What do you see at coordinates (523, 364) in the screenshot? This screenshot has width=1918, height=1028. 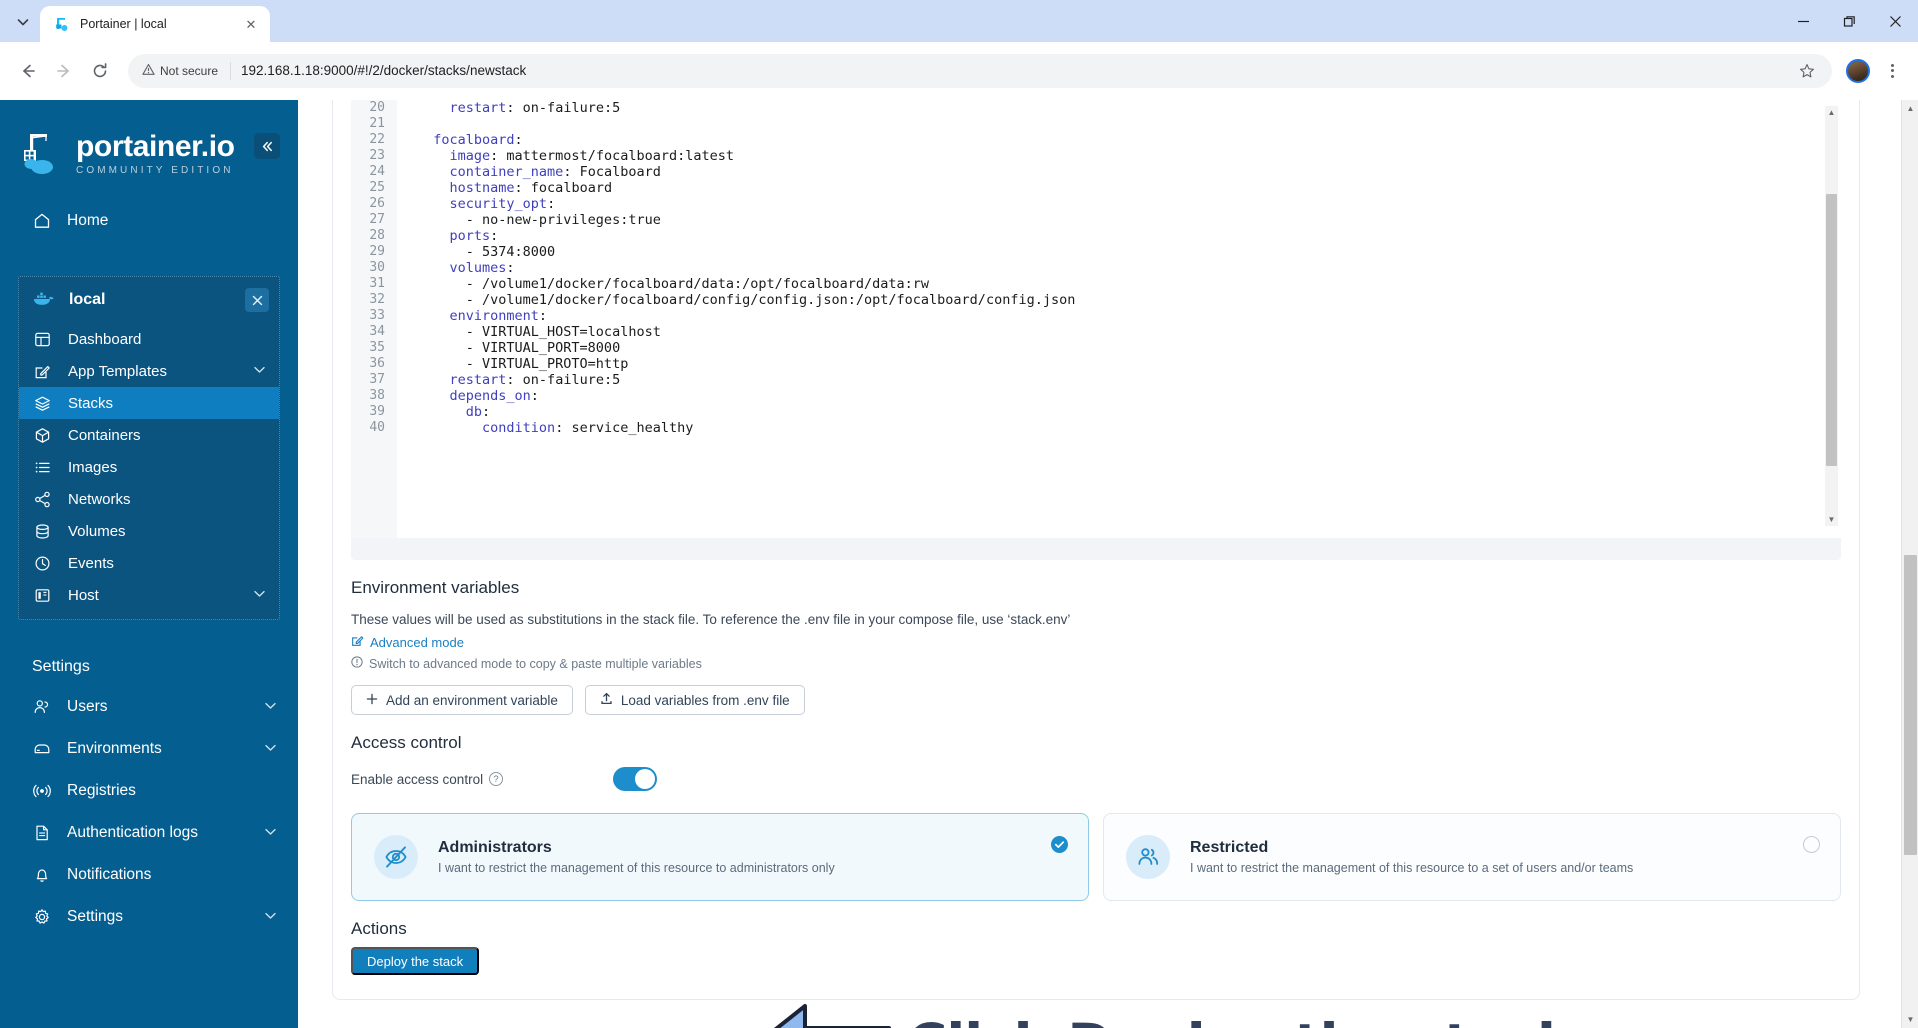 I see `editor-line-text: - VIRTUAL_PROTO=http` at bounding box center [523, 364].